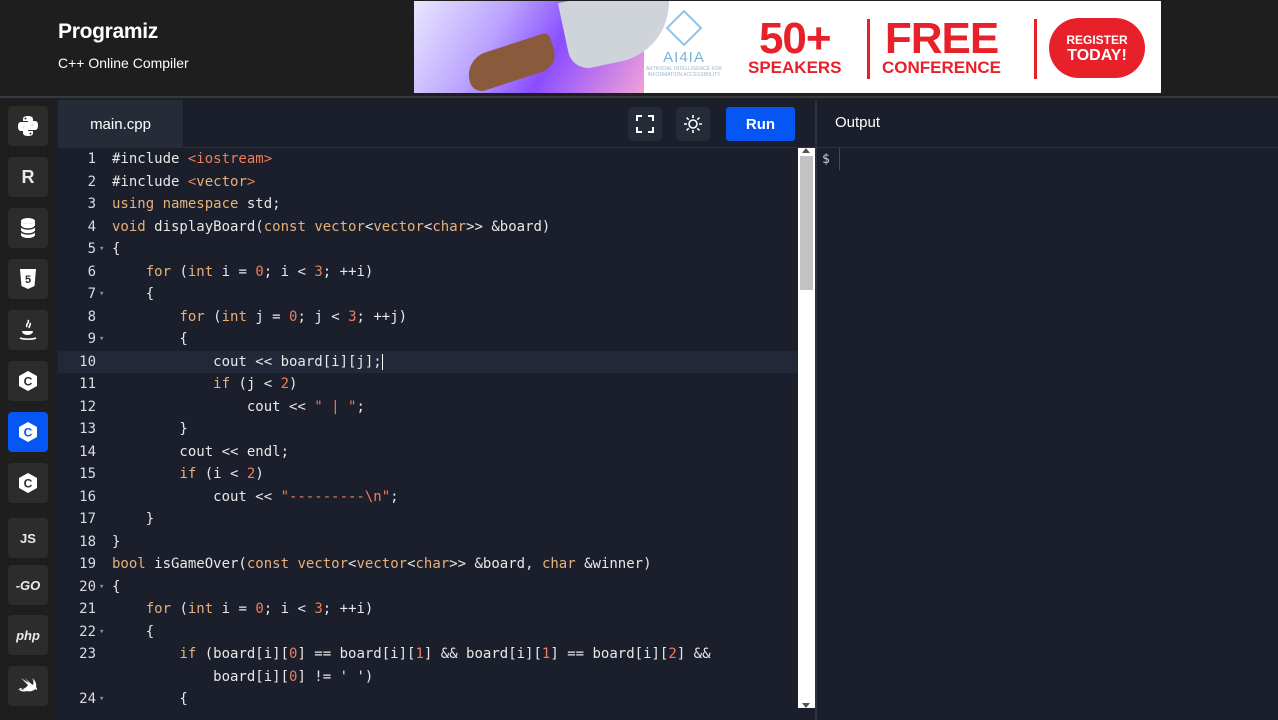  Describe the element at coordinates (428, 497) in the screenshot. I see `code-line: 16 cout << "---------\n";` at that location.